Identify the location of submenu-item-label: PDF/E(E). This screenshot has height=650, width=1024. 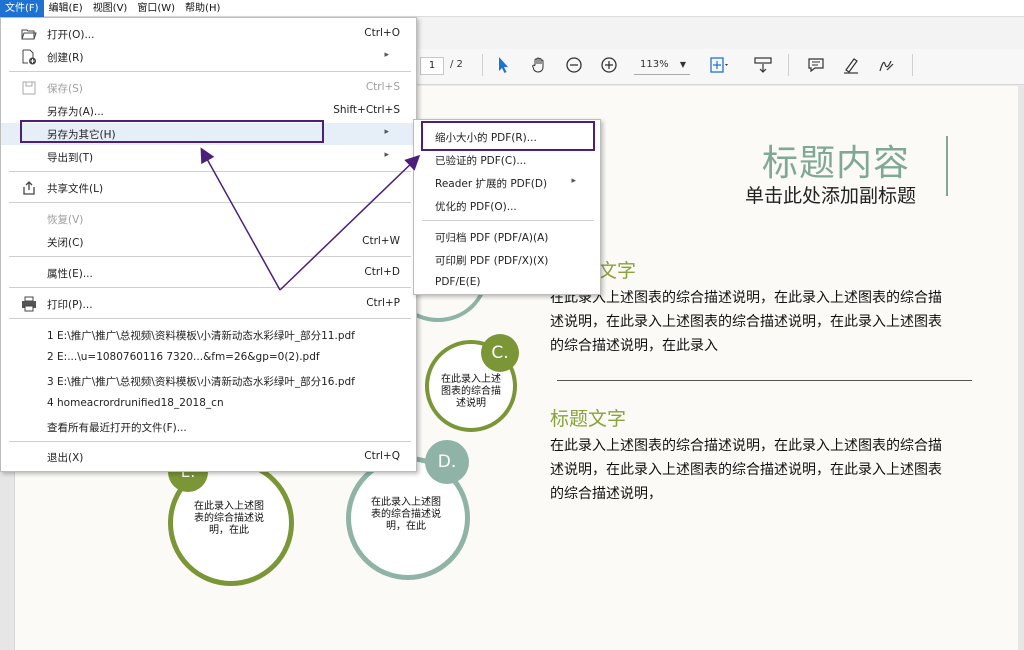
(458, 282).